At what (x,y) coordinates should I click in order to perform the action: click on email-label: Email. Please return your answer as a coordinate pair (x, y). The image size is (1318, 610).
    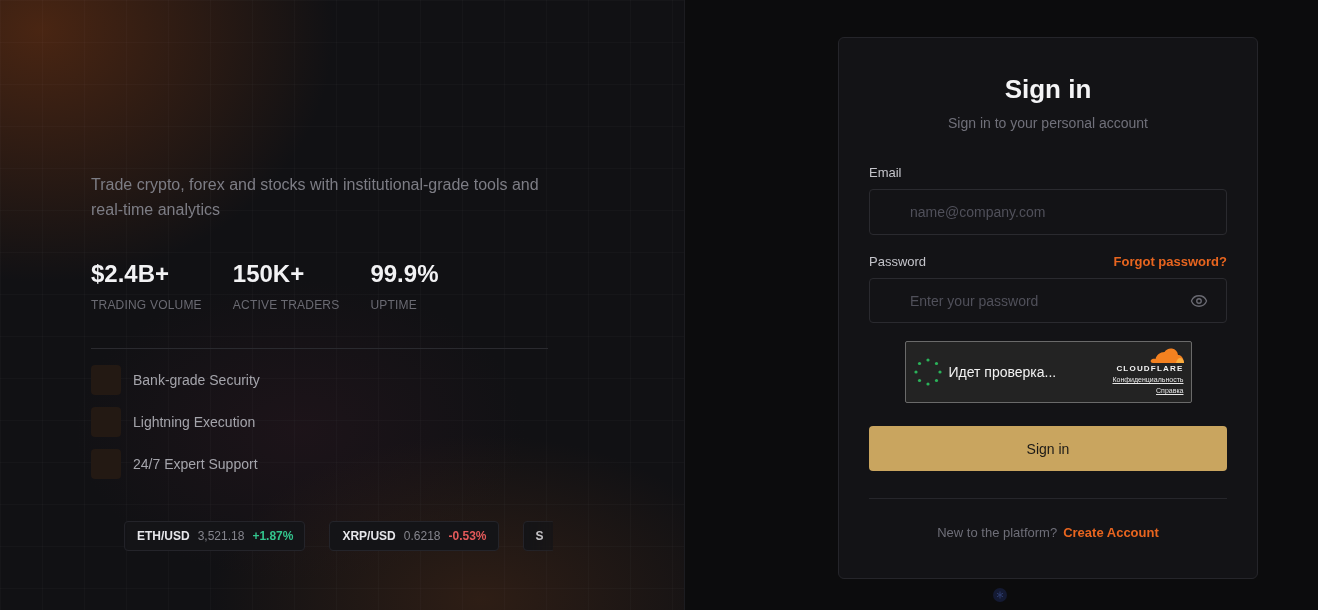
    Looking at the image, I should click on (885, 173).